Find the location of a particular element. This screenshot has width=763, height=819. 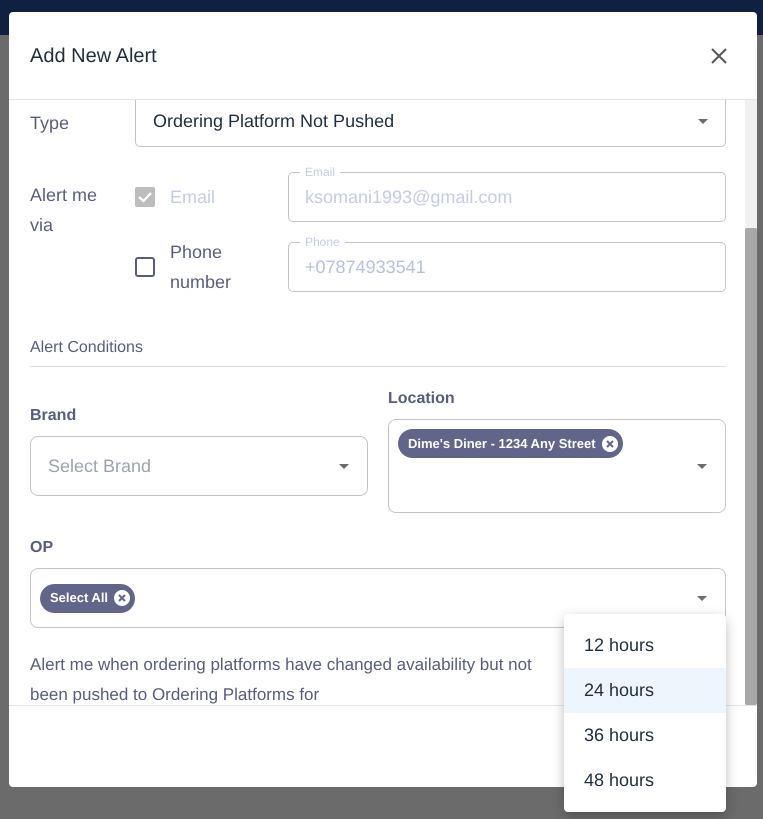

menu-item: 48 hours is located at coordinates (645, 780).